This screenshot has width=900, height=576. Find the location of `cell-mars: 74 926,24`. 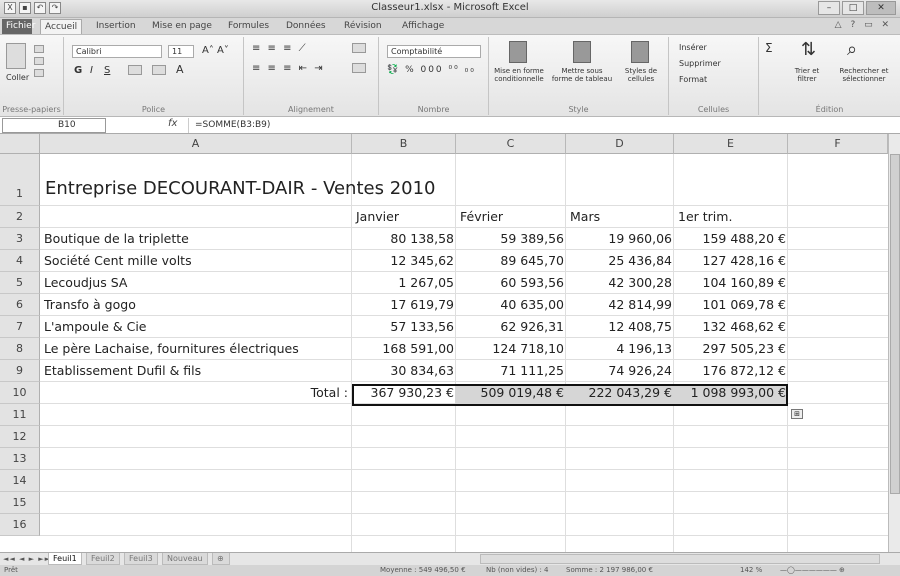

cell-mars: 74 926,24 is located at coordinates (619, 371).